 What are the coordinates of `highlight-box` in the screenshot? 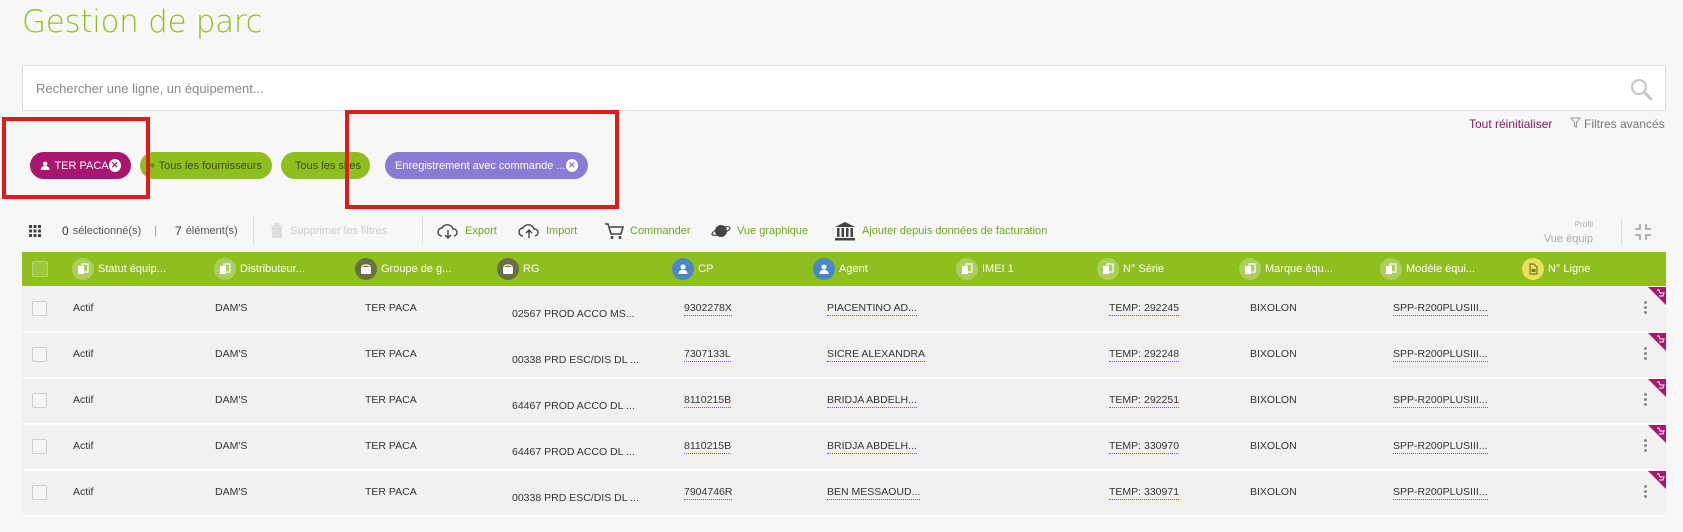 It's located at (482, 159).